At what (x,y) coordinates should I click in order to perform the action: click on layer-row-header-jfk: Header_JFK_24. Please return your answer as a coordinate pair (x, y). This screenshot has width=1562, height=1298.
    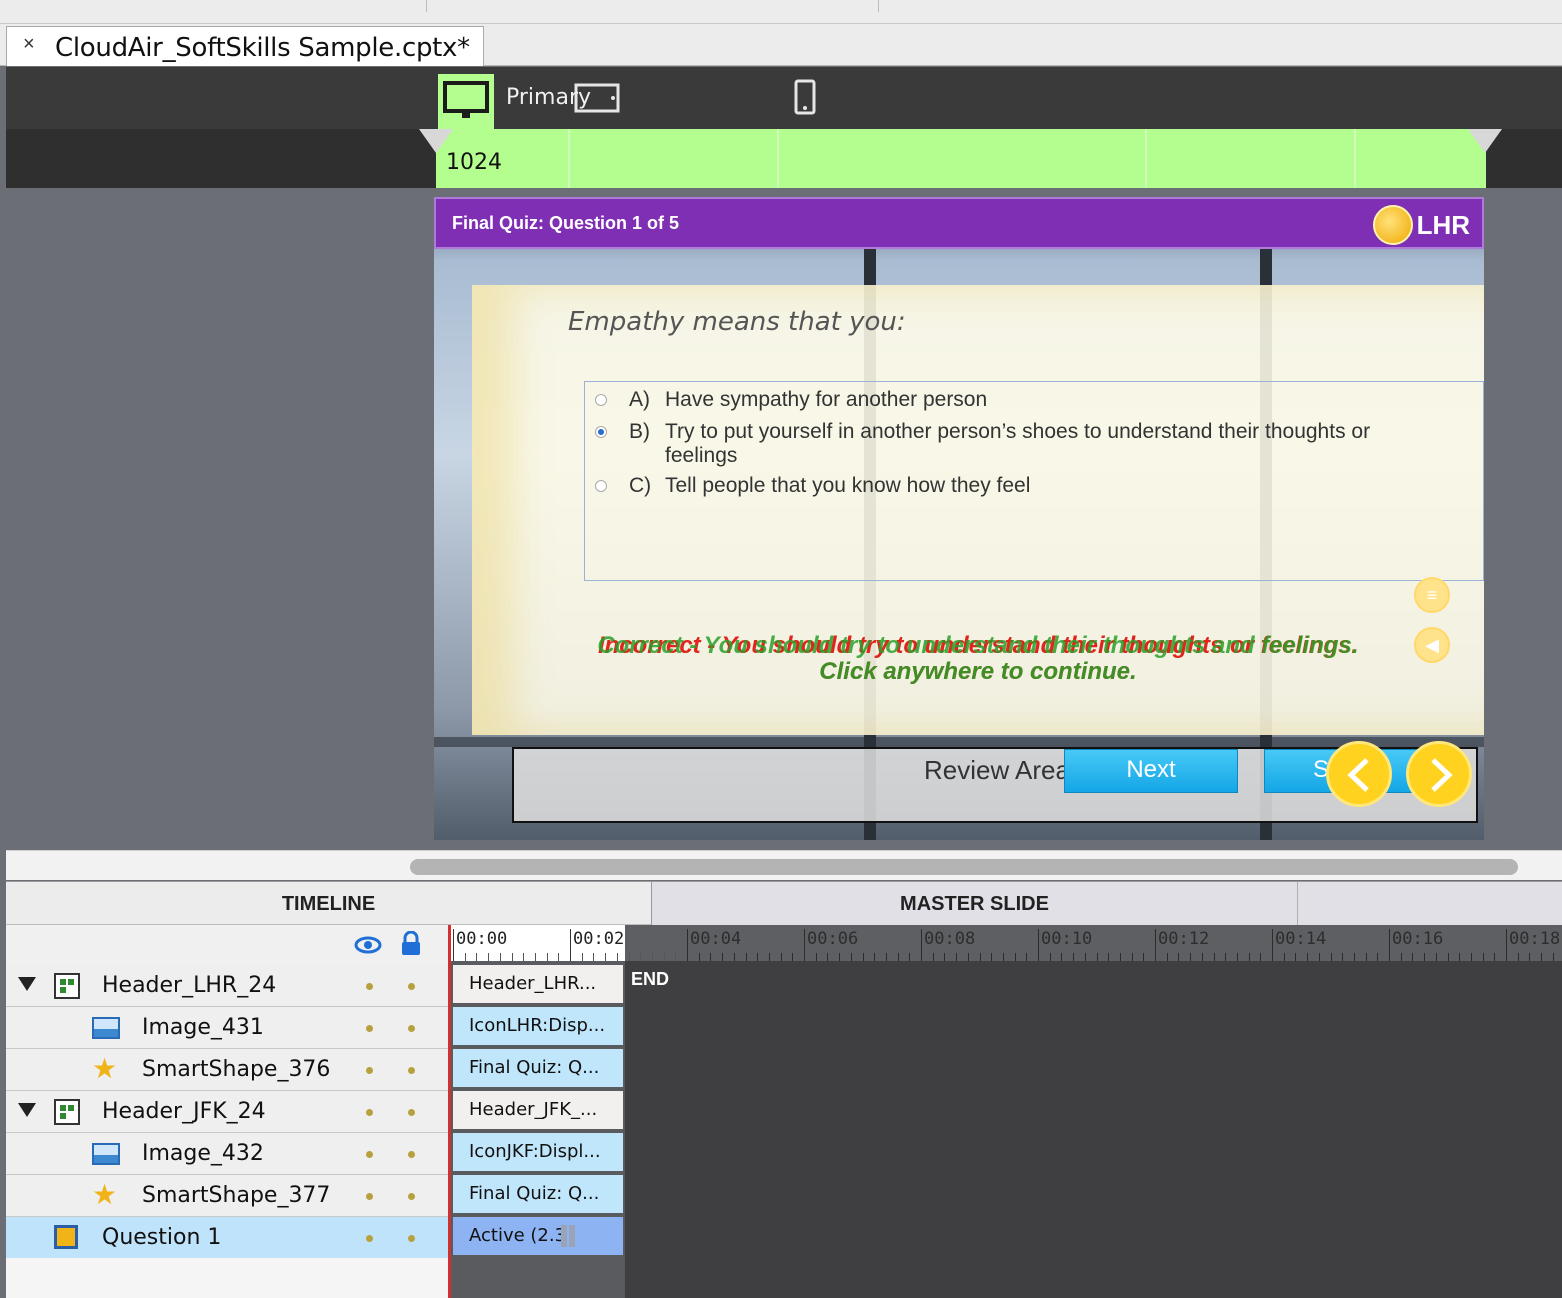
    Looking at the image, I should click on (227, 1112).